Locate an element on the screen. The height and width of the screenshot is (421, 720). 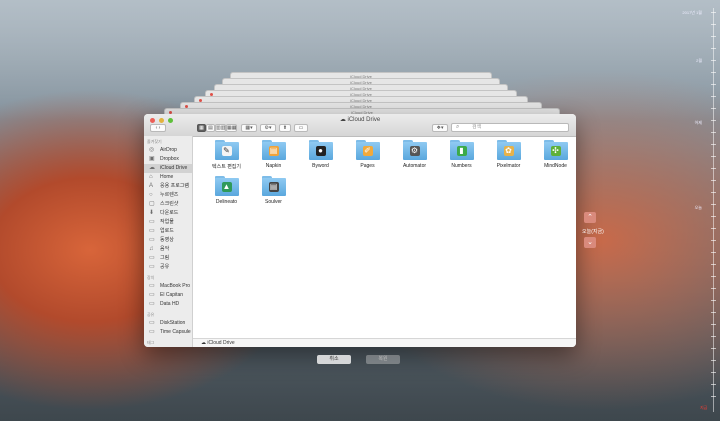
sidebar-item: ☁ iCloud Drive is located at coordinates (168, 168).